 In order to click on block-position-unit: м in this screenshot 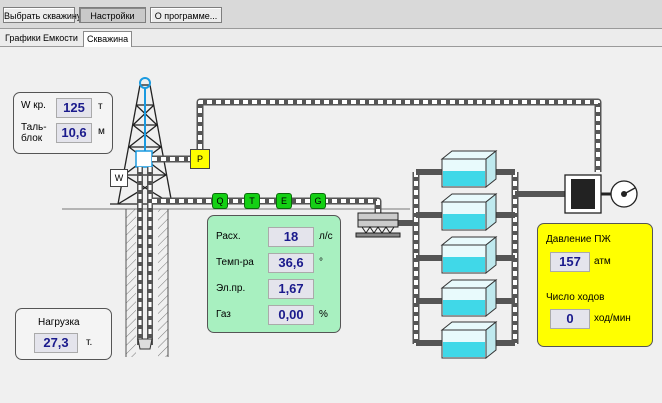, I will do `click(101, 131)`.